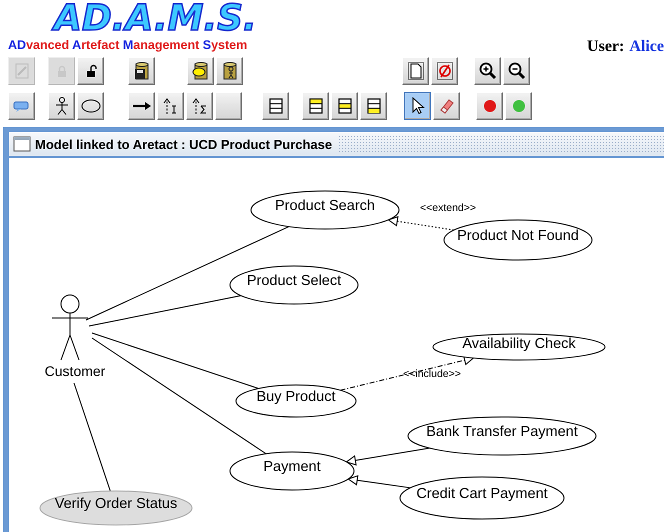 Image resolution: width=664 pixels, height=532 pixels. What do you see at coordinates (61, 106) in the screenshot?
I see `actor-button` at bounding box center [61, 106].